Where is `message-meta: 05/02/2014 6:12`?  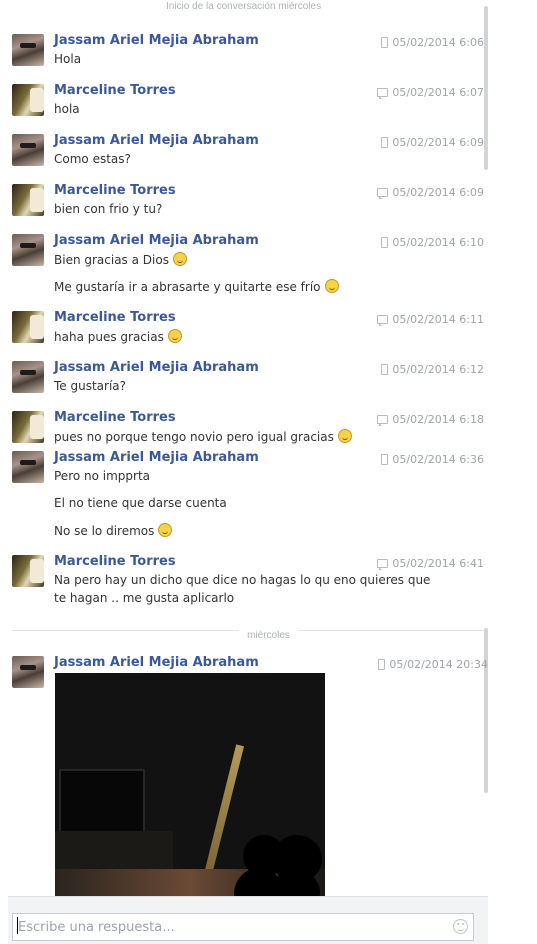 message-meta: 05/02/2014 6:12 is located at coordinates (432, 369).